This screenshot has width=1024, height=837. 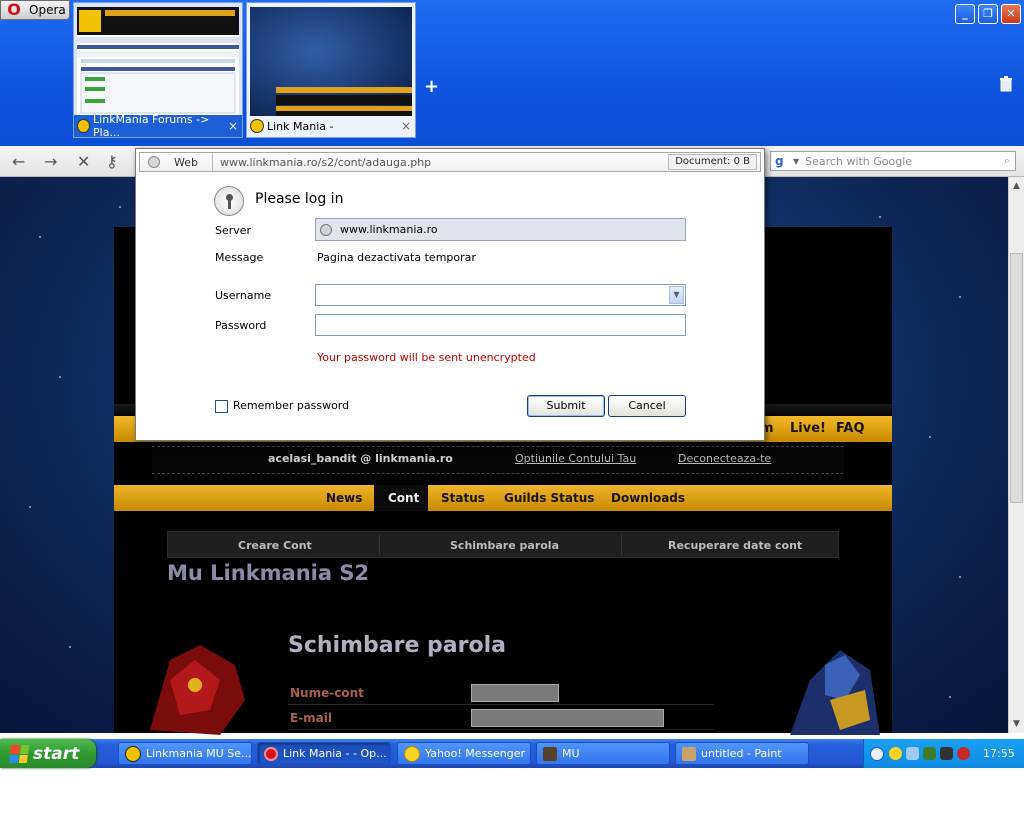 What do you see at coordinates (47, 10) in the screenshot?
I see `opera-menu-label: Opera` at bounding box center [47, 10].